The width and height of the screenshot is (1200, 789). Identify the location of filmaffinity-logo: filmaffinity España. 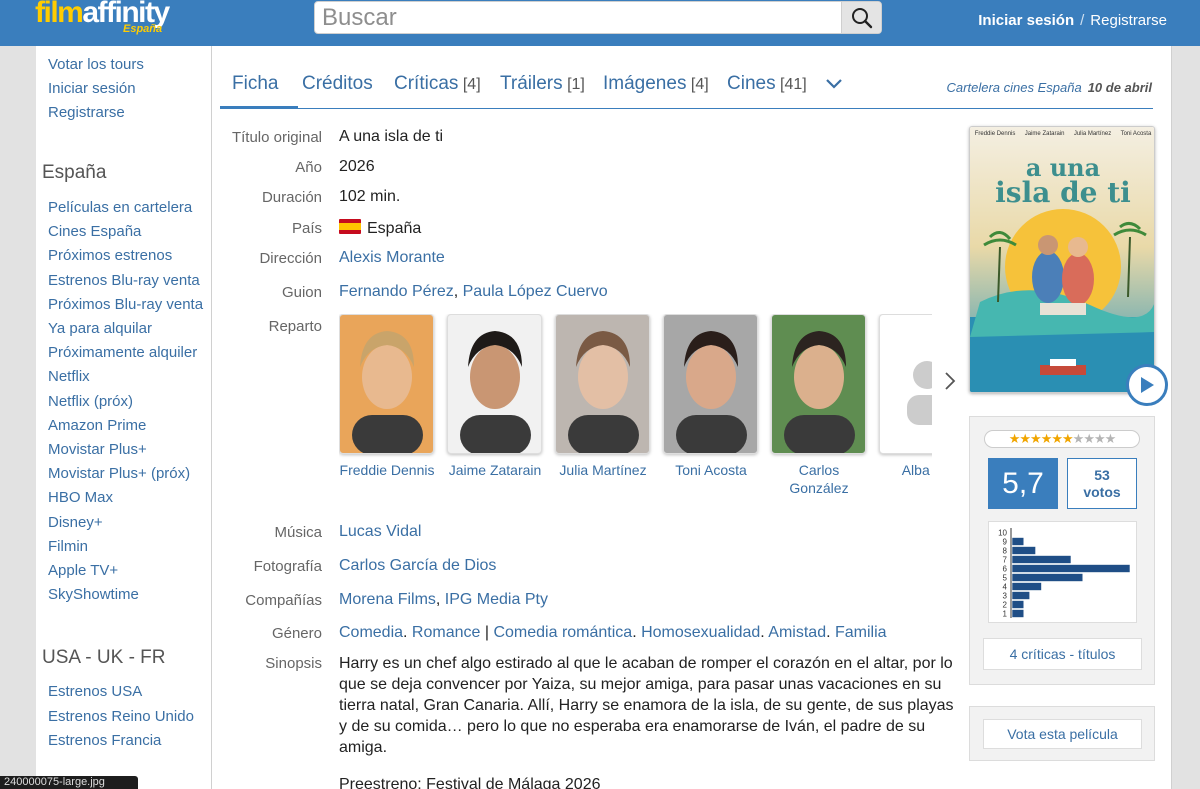
(110, 20).